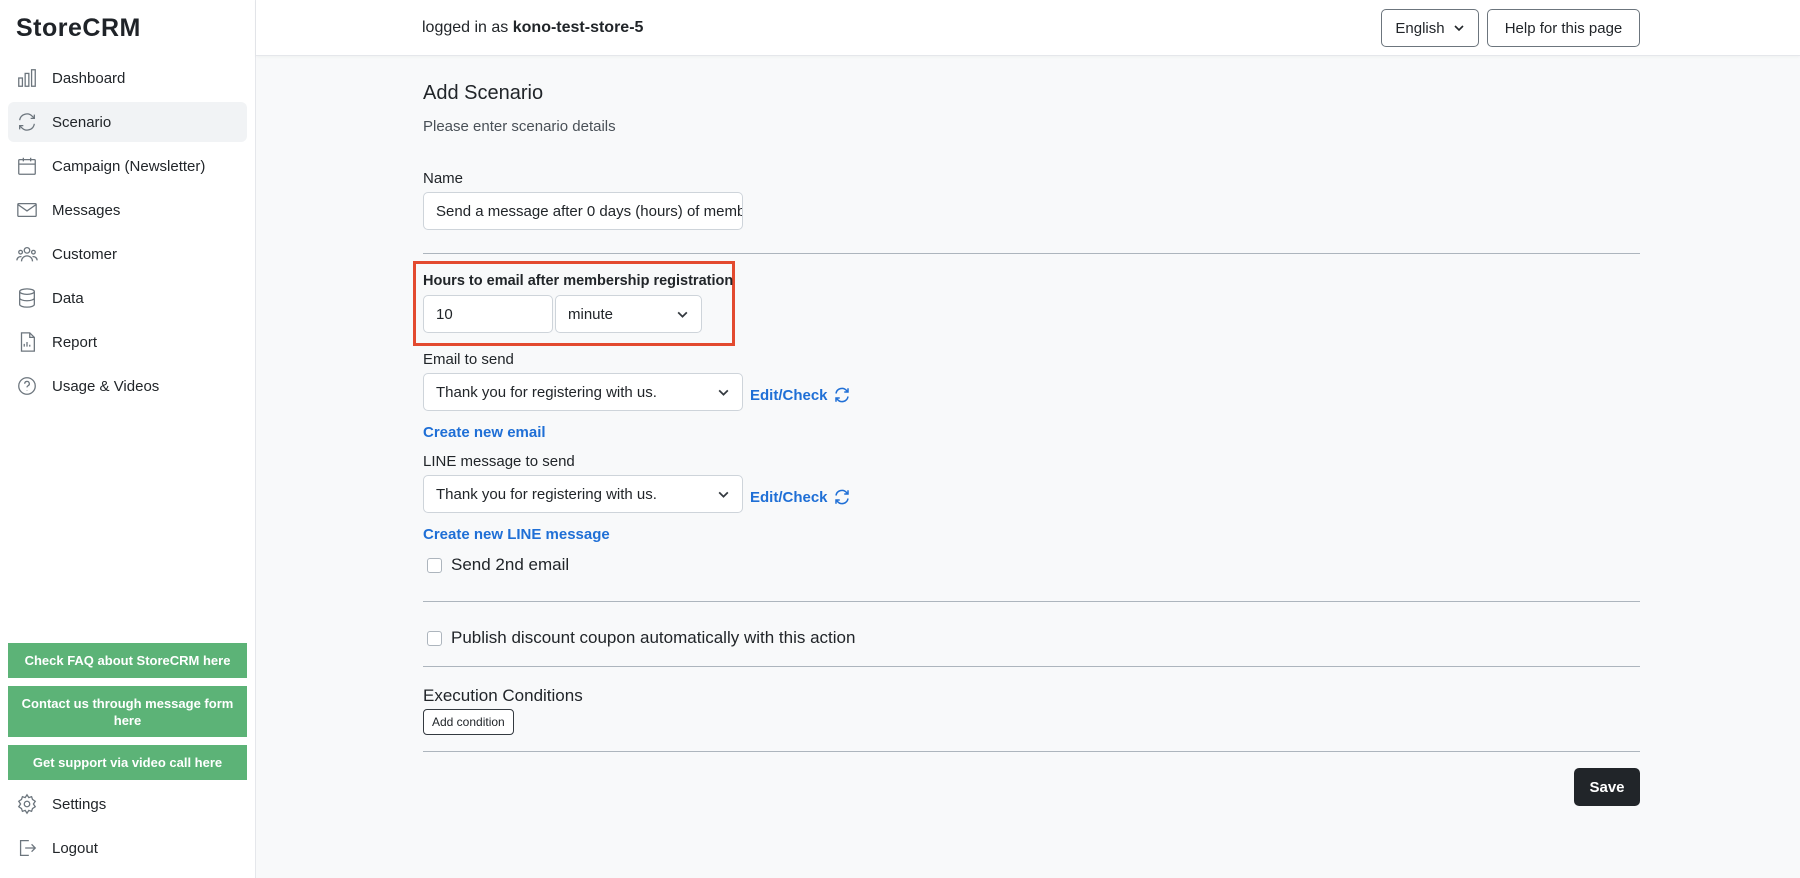 The width and height of the screenshot is (1800, 878). Describe the element at coordinates (127, 762) in the screenshot. I see `video-call-button: Get support via video call here` at that location.